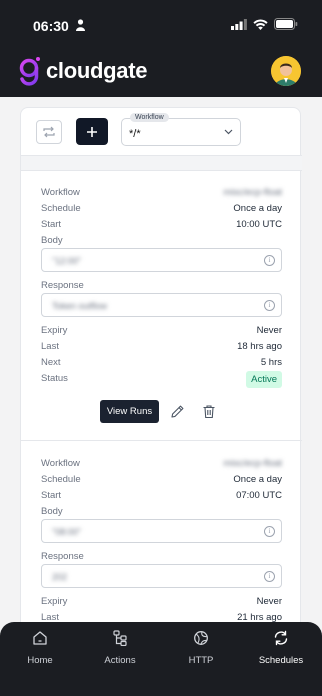 This screenshot has height=696, width=322. I want to click on view-runs-button: View Runs, so click(129, 411).